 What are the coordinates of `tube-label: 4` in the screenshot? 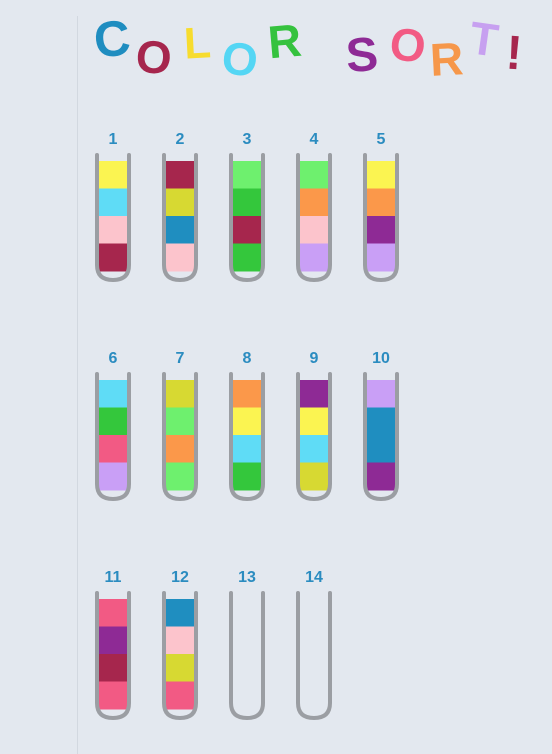 It's located at (314, 139).